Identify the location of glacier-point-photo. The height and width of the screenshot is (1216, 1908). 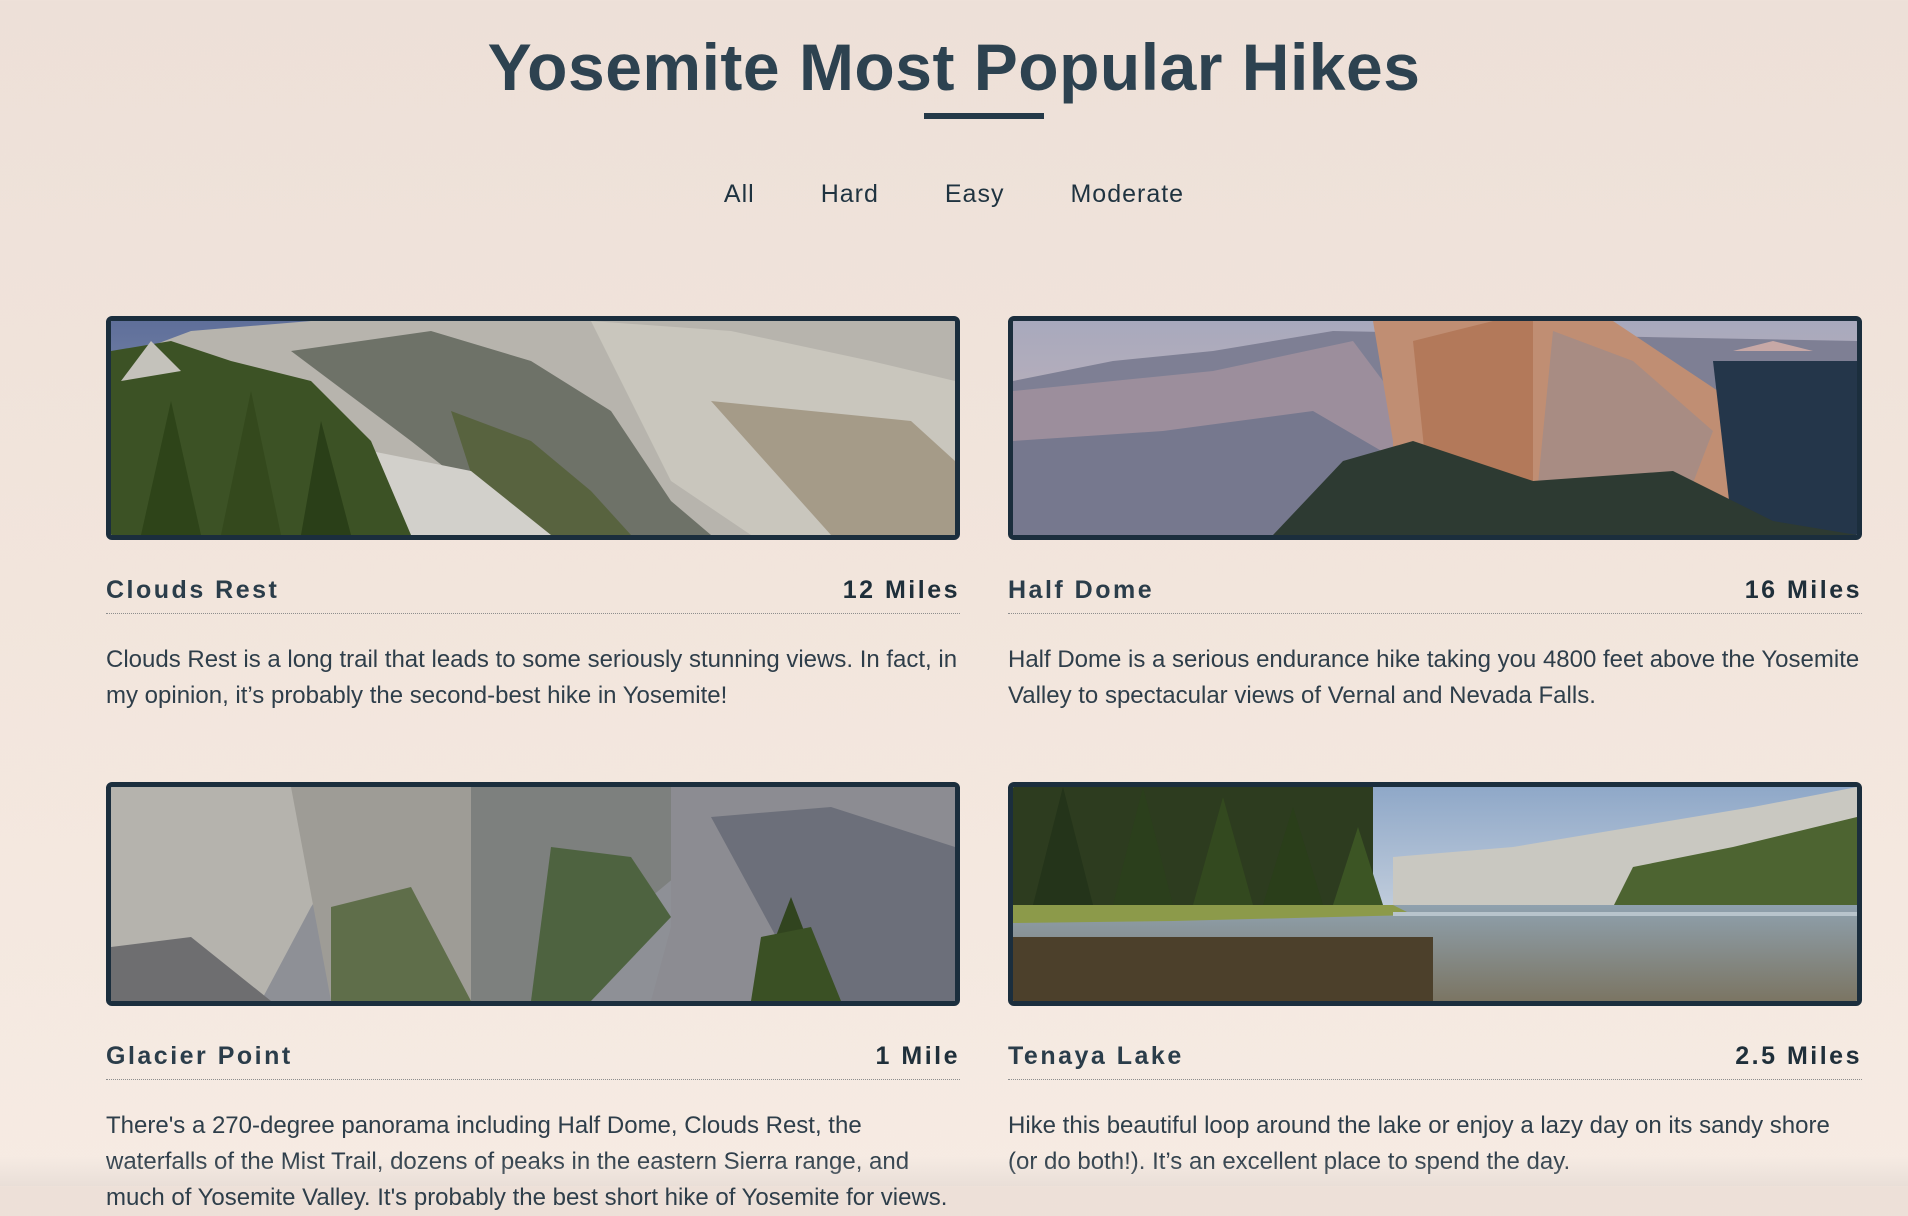
(533, 894).